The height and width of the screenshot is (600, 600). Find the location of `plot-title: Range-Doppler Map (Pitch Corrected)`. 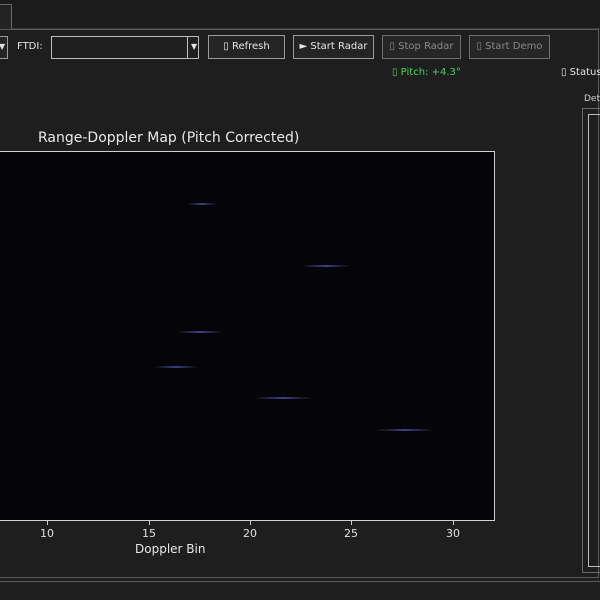

plot-title: Range-Doppler Map (Pitch Corrected) is located at coordinates (169, 138).